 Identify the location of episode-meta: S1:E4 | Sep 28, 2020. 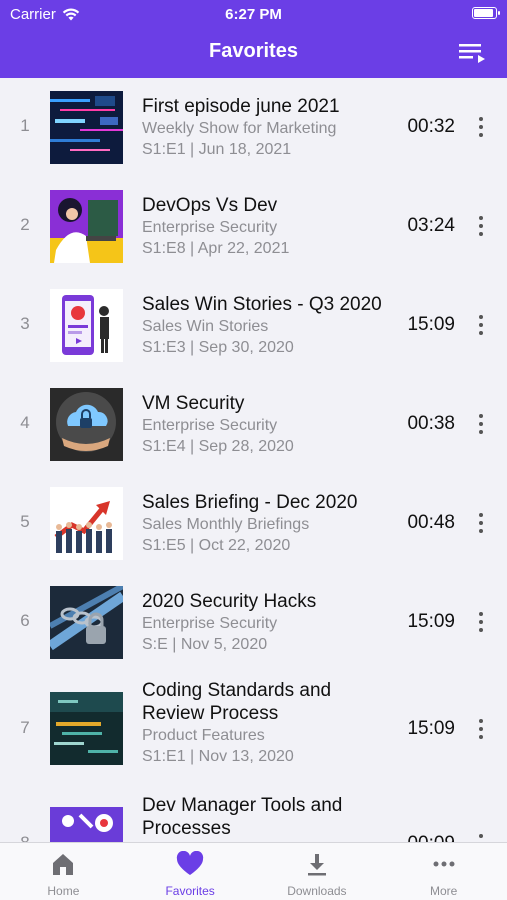
(218, 446).